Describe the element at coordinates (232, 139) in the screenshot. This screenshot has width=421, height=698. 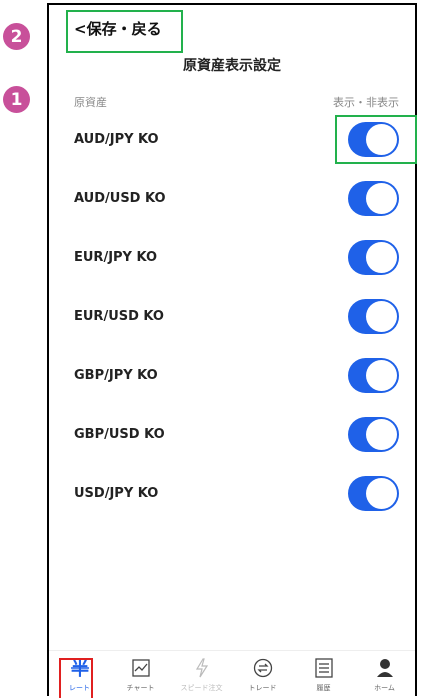
I see `asset-row: AUD/JPY KO` at that location.